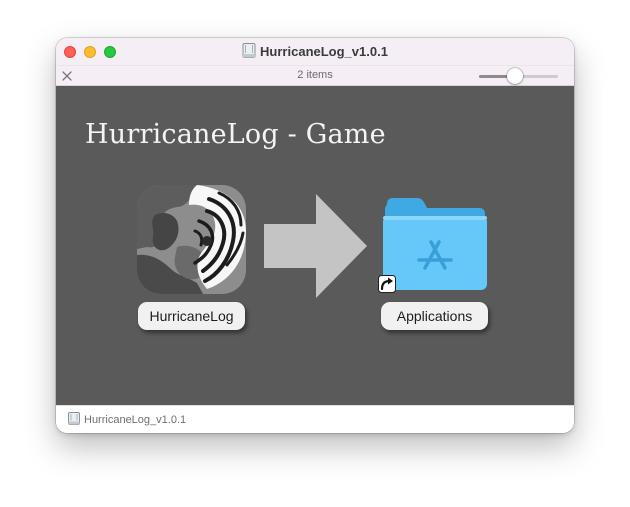  Describe the element at coordinates (235, 134) in the screenshot. I see `installer-heading: HurricaneLog - Game` at that location.